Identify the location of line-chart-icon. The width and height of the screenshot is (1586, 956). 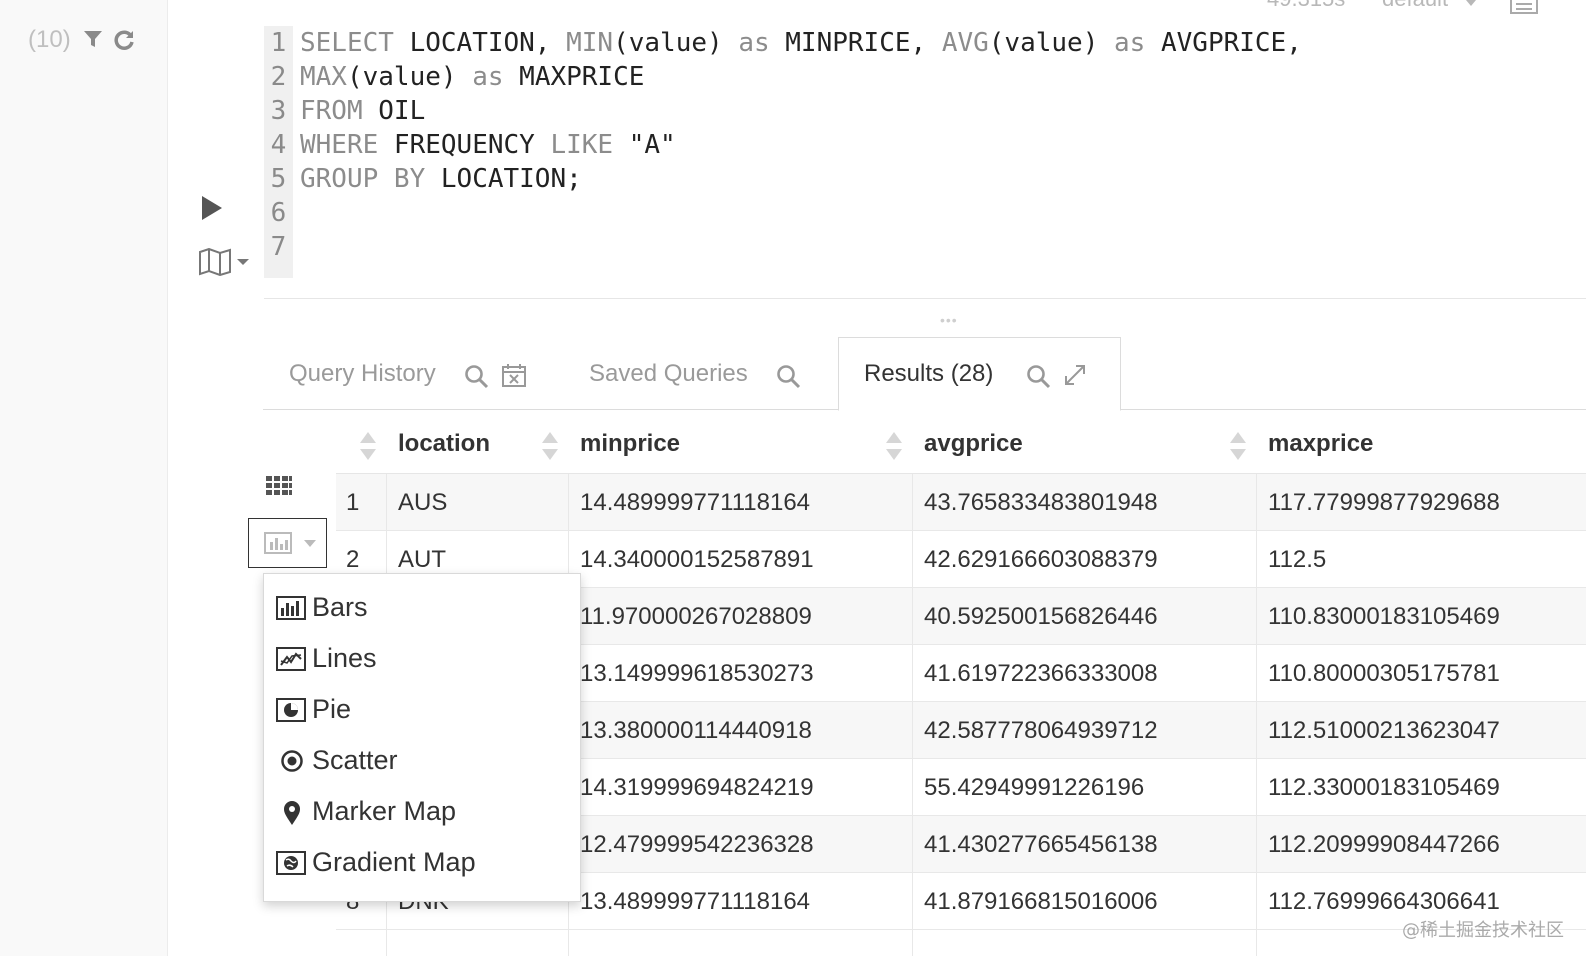
(291, 661).